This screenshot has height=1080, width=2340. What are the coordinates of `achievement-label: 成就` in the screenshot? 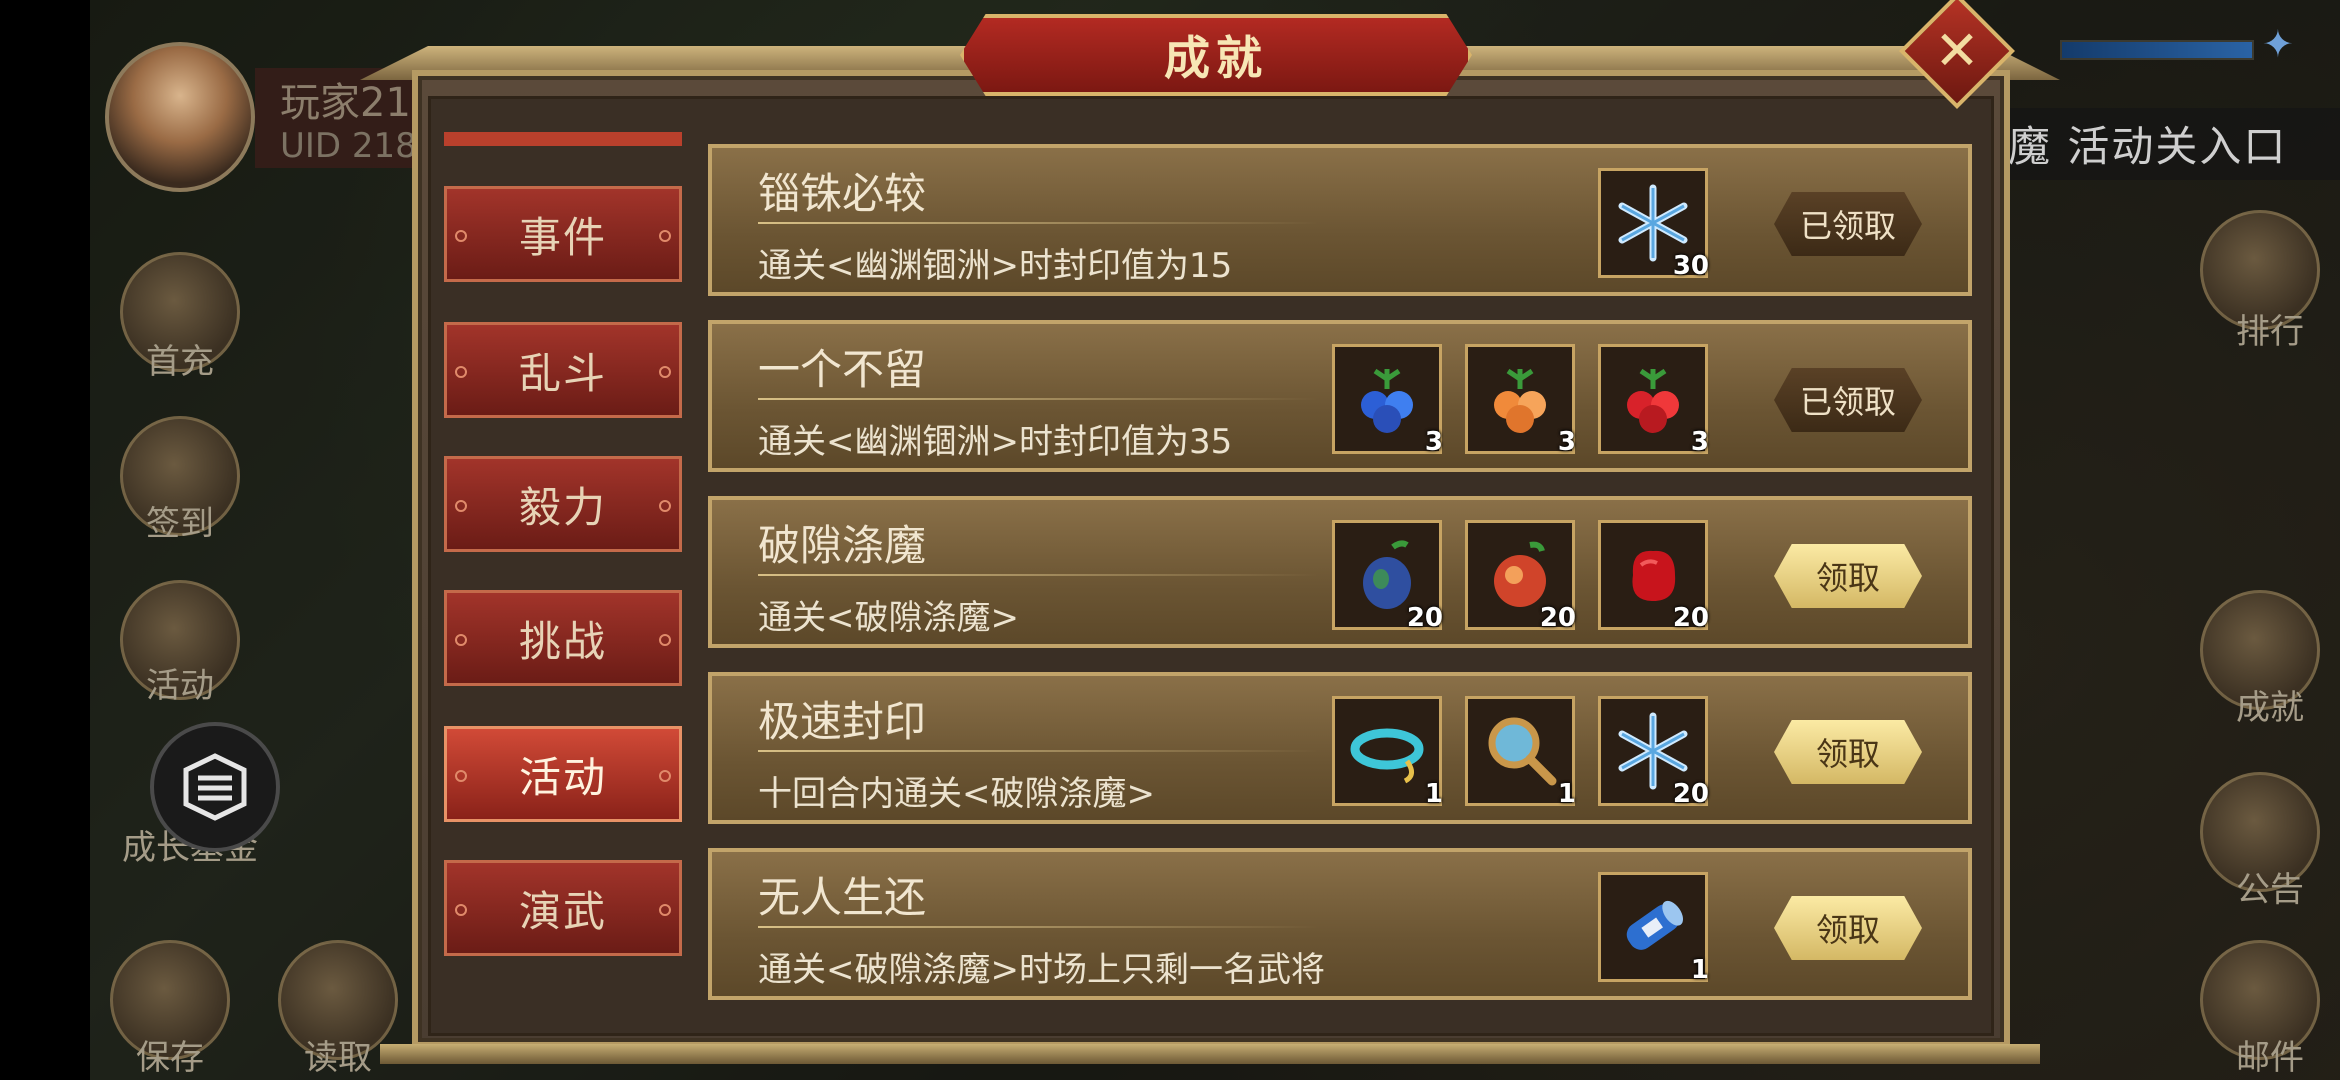 It's located at (2270, 708).